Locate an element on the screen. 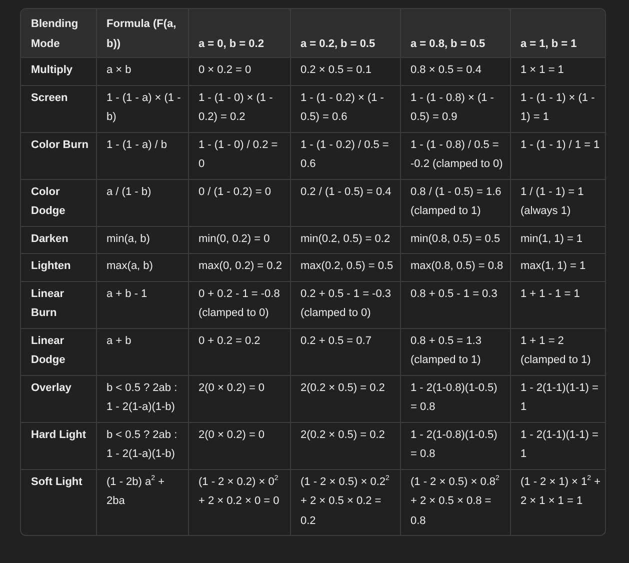 This screenshot has height=563, width=629. table-cell: Multiply is located at coordinates (58, 71).